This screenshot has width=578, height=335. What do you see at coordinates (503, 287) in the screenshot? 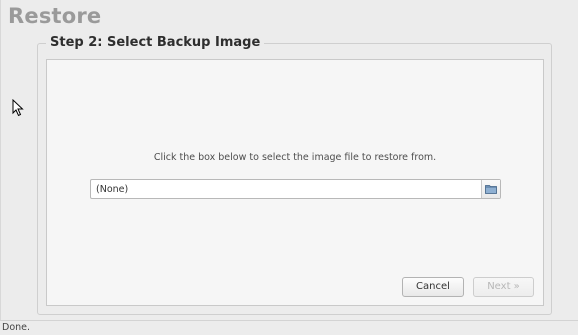
I see `next-button: Next »` at bounding box center [503, 287].